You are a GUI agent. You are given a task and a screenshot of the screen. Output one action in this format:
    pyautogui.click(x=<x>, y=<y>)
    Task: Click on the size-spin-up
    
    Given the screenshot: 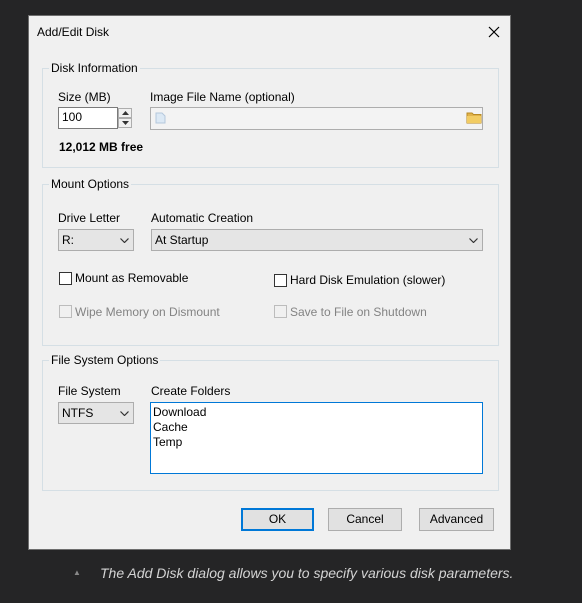 What is the action you would take?
    pyautogui.click(x=125, y=113)
    